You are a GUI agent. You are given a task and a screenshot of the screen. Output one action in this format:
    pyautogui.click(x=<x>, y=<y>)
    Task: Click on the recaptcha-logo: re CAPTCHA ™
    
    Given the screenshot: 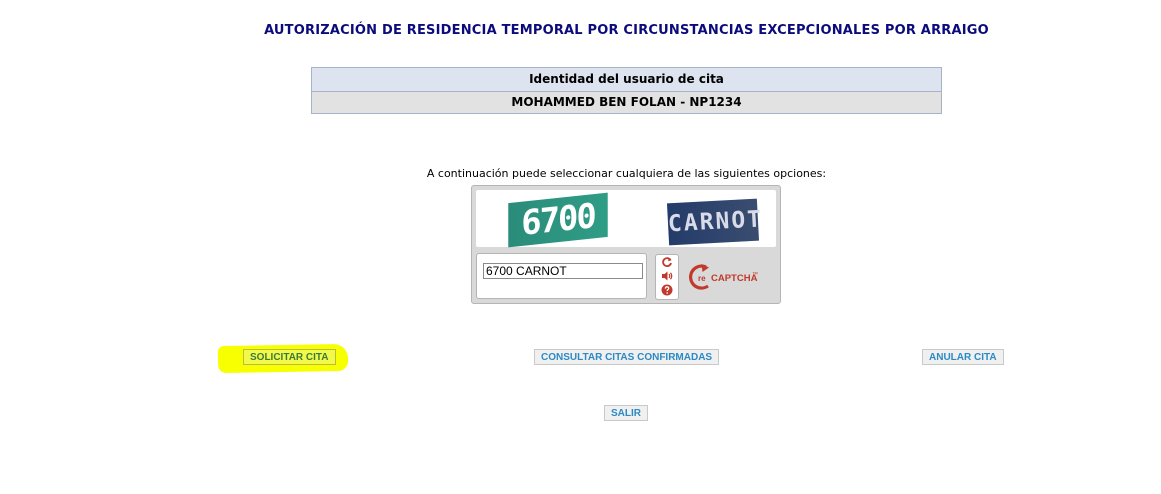 What is the action you would take?
    pyautogui.click(x=731, y=278)
    